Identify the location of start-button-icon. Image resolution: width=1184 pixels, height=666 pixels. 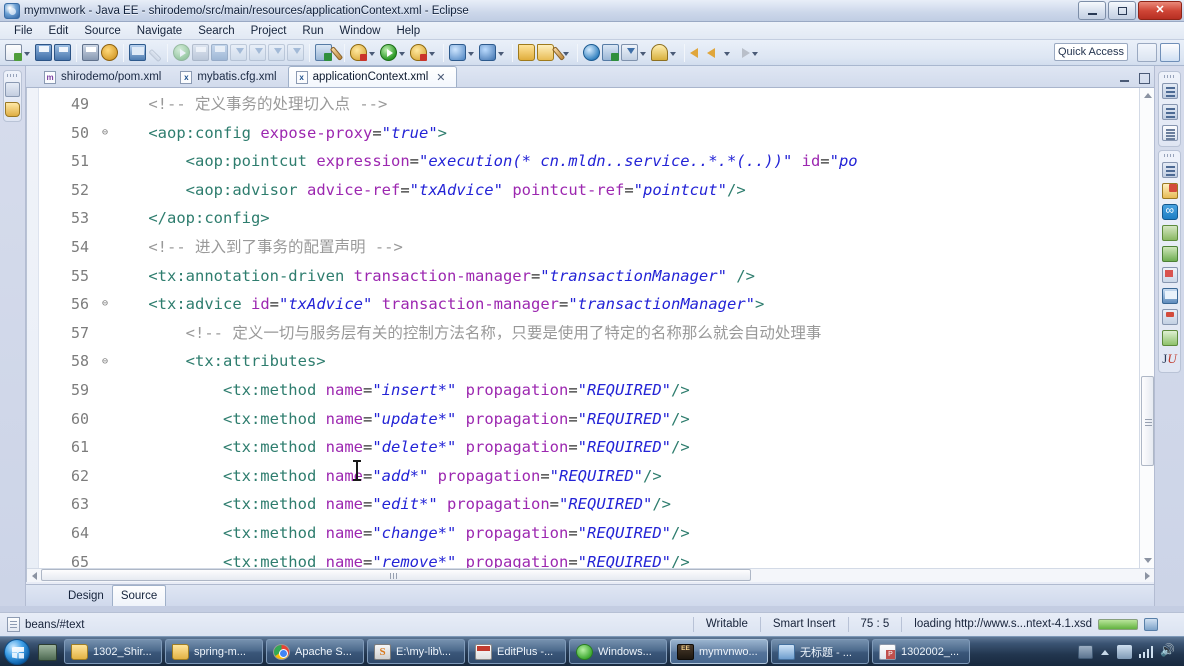
(17, 651).